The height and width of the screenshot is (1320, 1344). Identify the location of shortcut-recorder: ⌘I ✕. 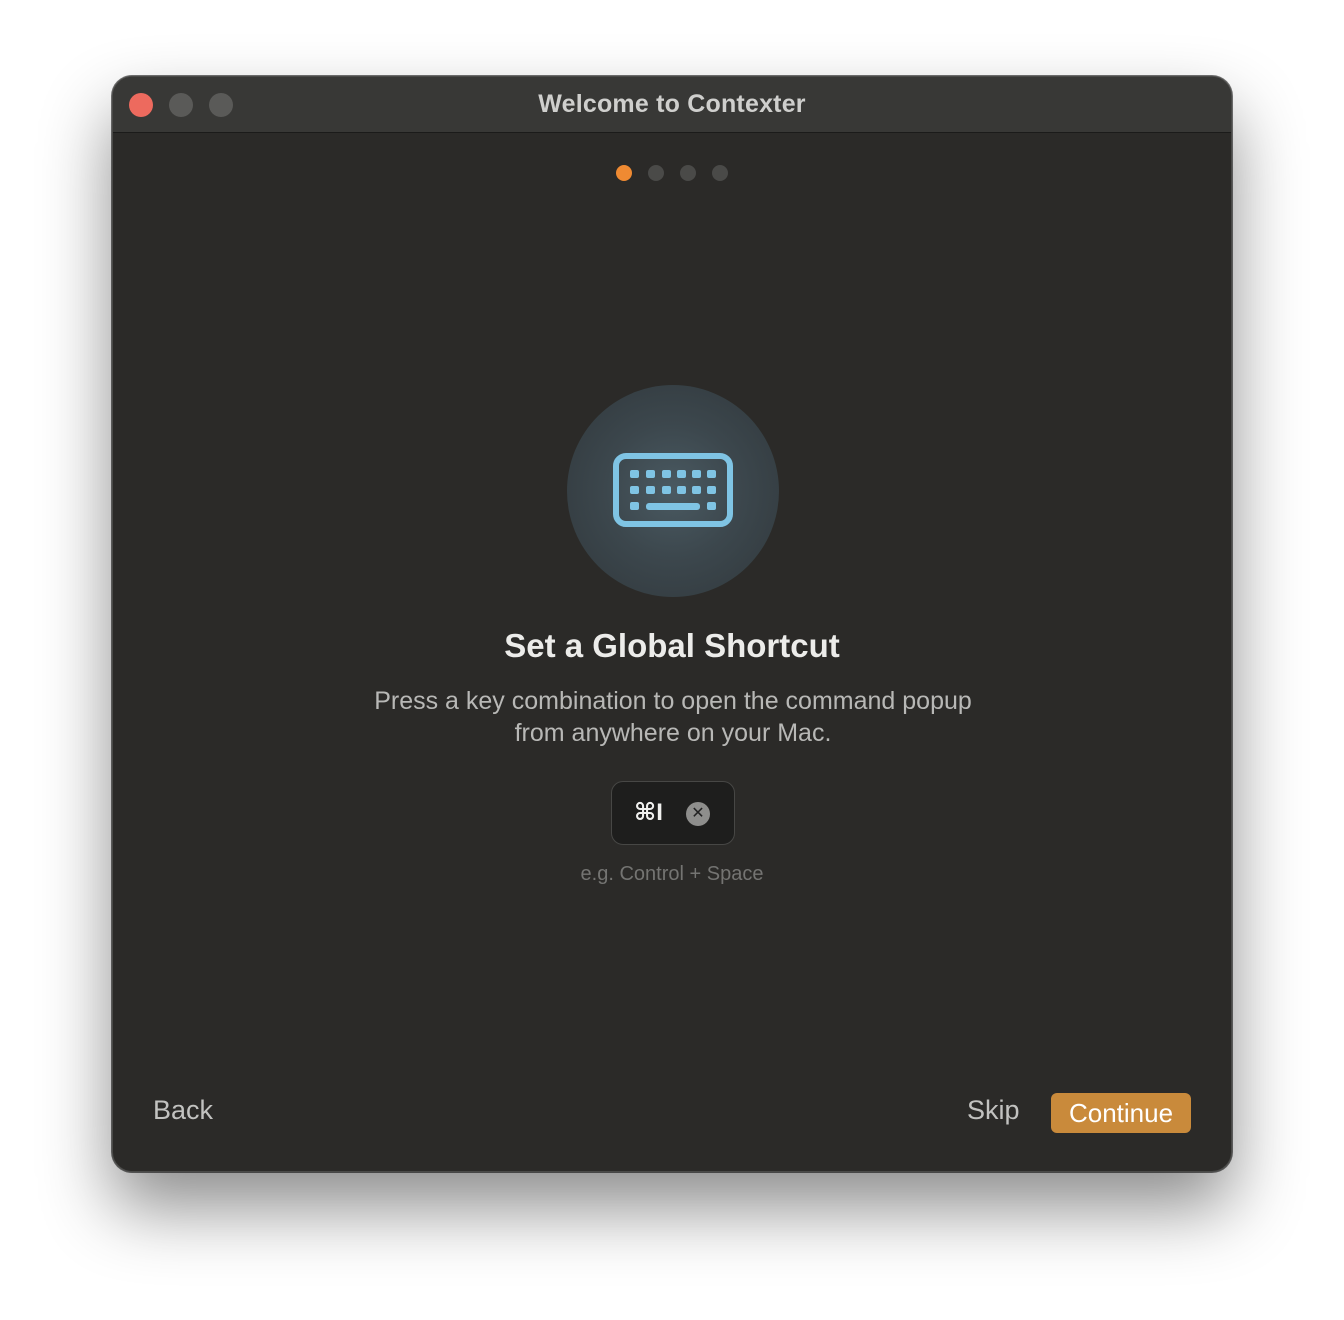
(673, 813).